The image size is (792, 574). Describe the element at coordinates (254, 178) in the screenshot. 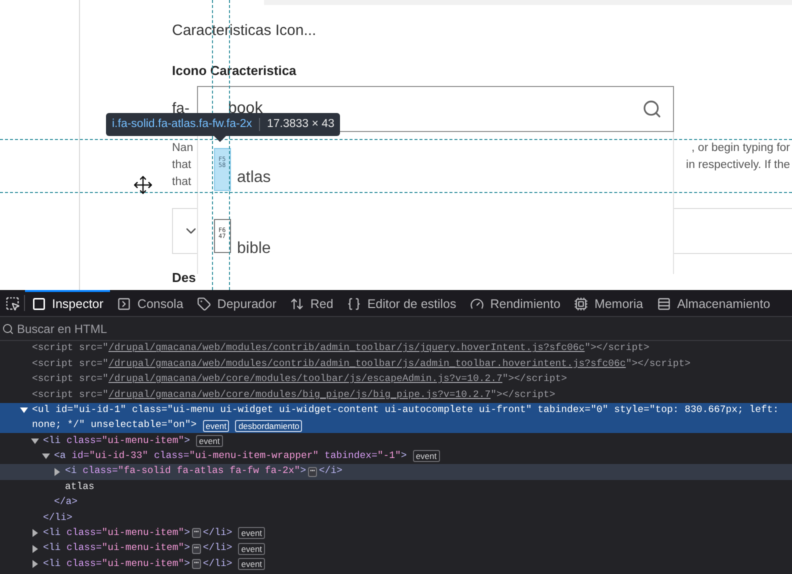

I see `suggestion-item: atlas` at that location.